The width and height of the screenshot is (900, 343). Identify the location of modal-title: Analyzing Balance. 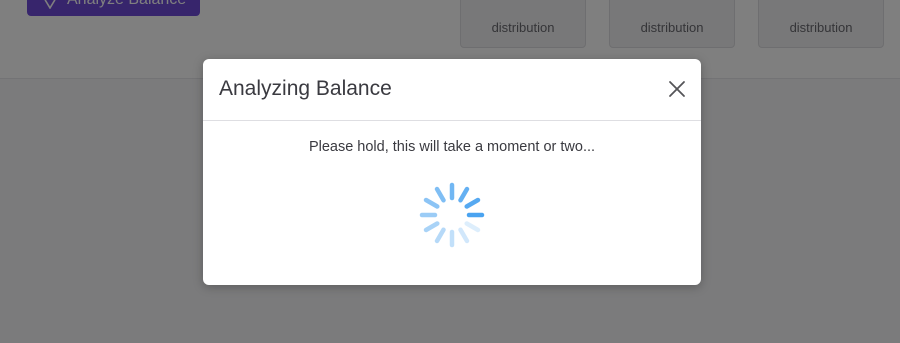
(305, 88).